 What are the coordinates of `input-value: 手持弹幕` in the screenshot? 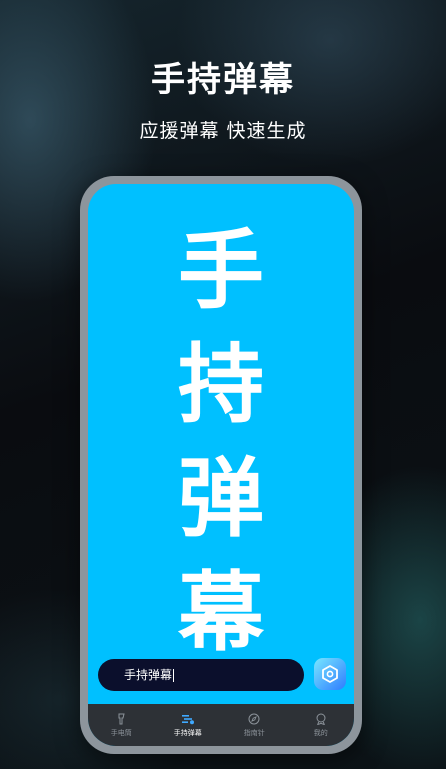 It's located at (148, 675).